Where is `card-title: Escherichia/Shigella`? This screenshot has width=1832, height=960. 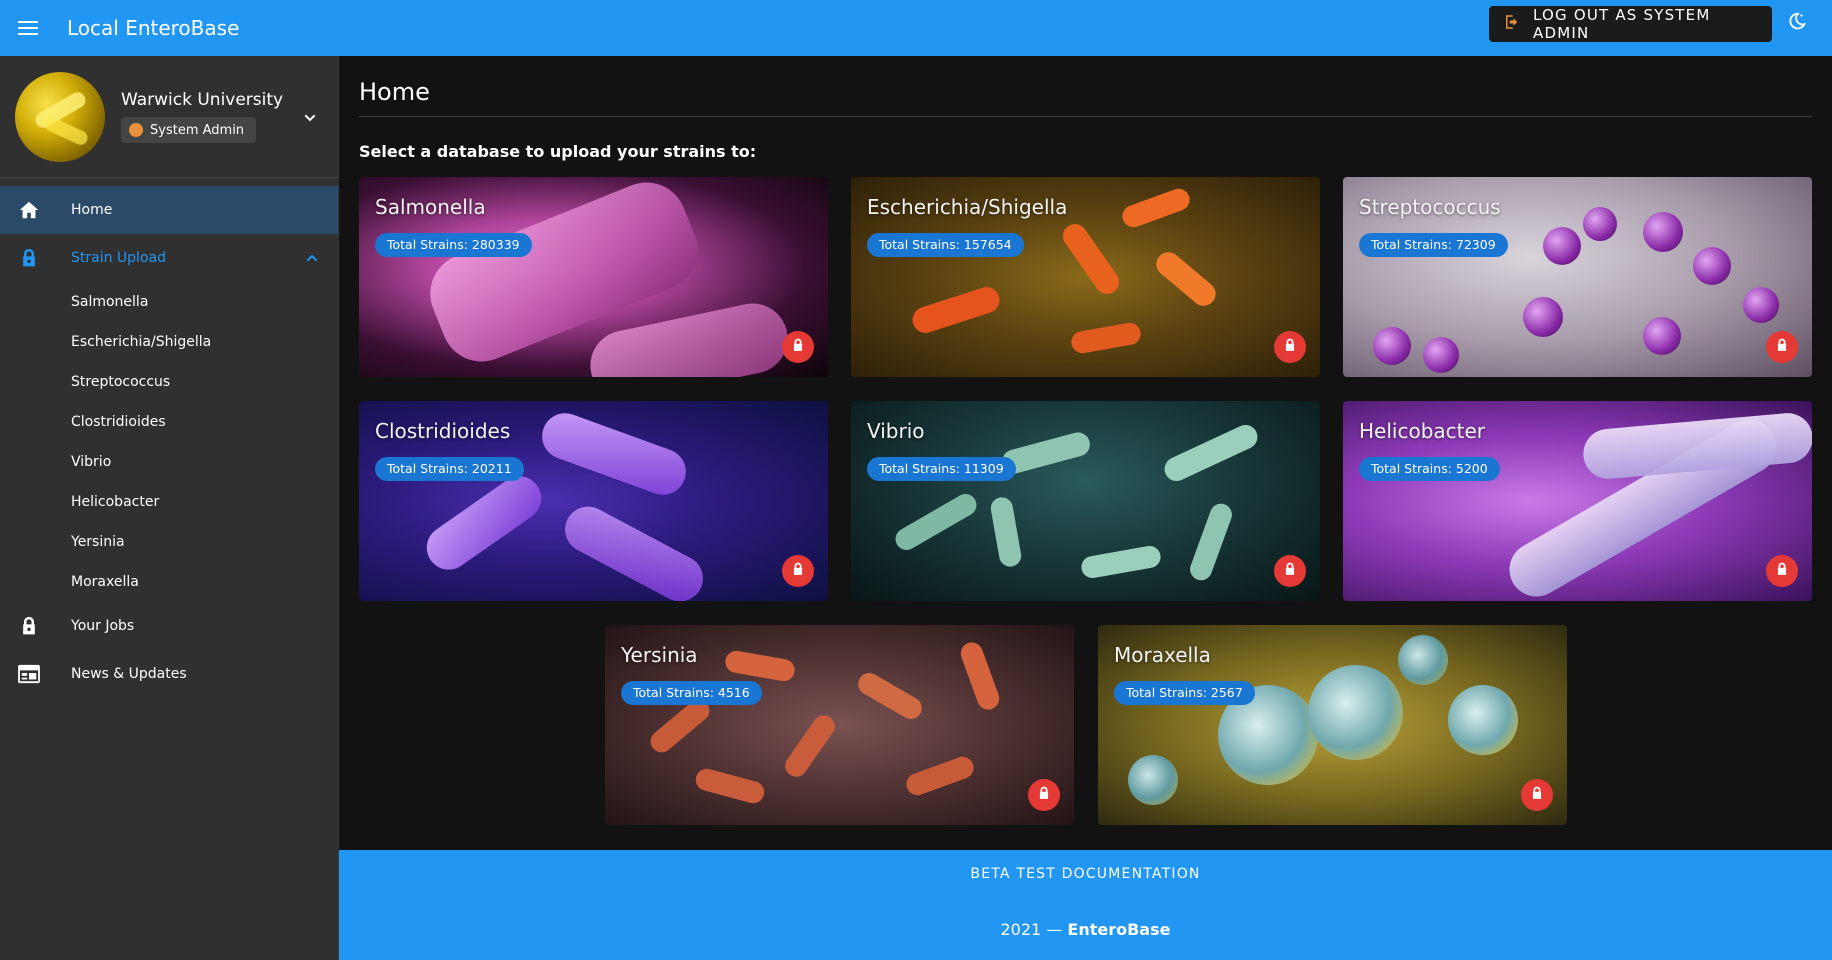 card-title: Escherichia/Shigella is located at coordinates (967, 207).